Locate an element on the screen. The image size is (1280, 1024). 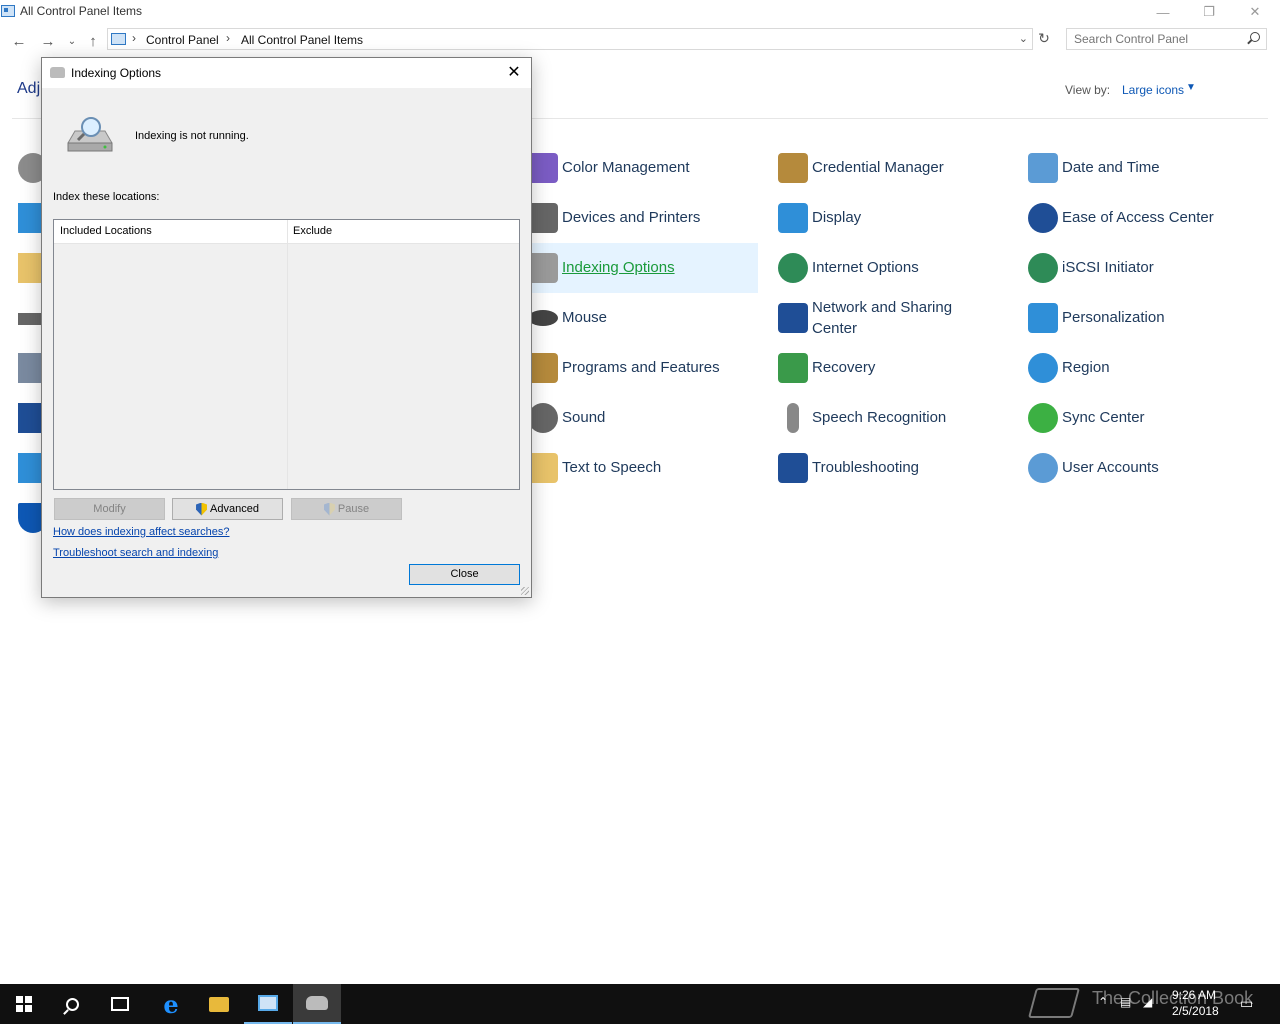
back-arrow-icon: ← is located at coordinates (19, 41).